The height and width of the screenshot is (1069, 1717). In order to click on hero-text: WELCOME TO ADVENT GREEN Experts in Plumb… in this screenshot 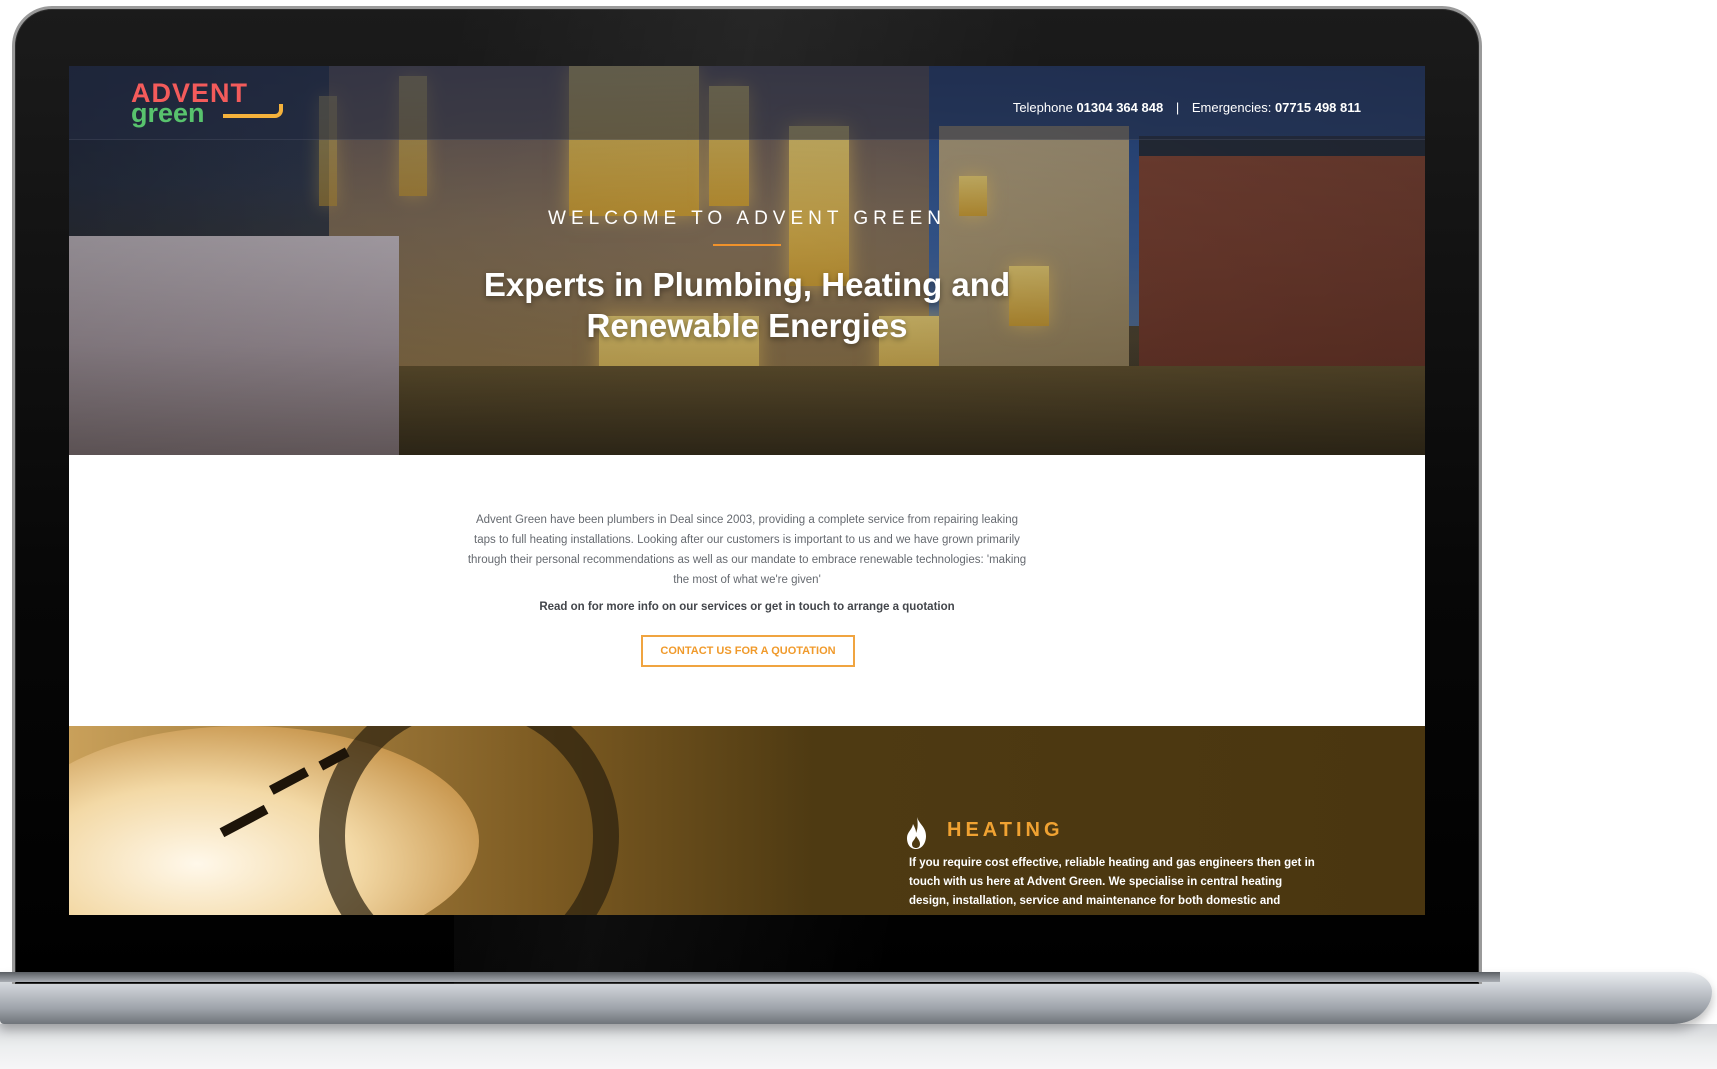, I will do `click(747, 277)`.